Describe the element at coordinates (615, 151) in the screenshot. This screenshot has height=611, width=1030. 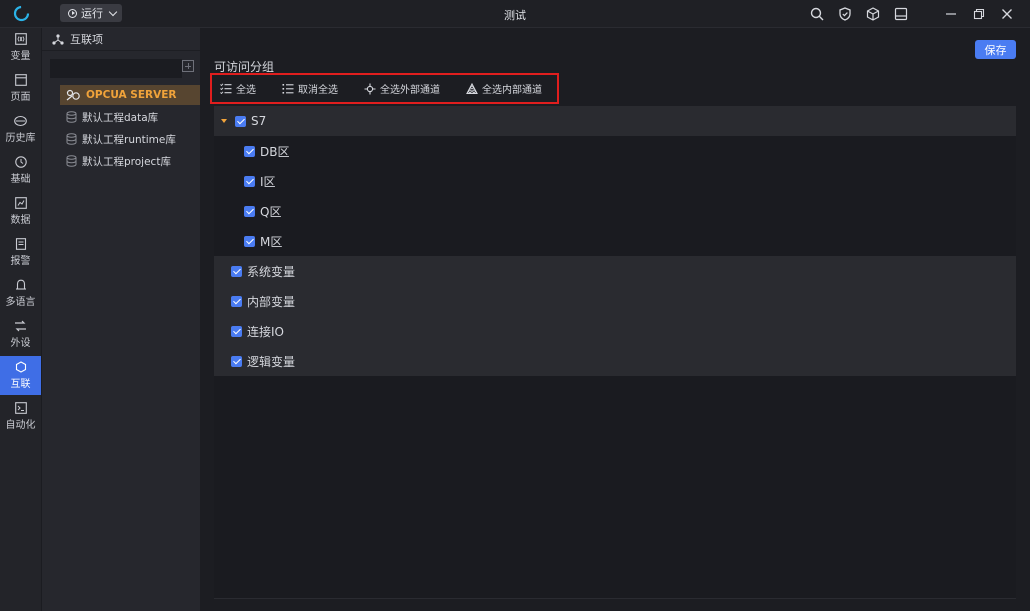
I see `group-row-db: DB区` at that location.